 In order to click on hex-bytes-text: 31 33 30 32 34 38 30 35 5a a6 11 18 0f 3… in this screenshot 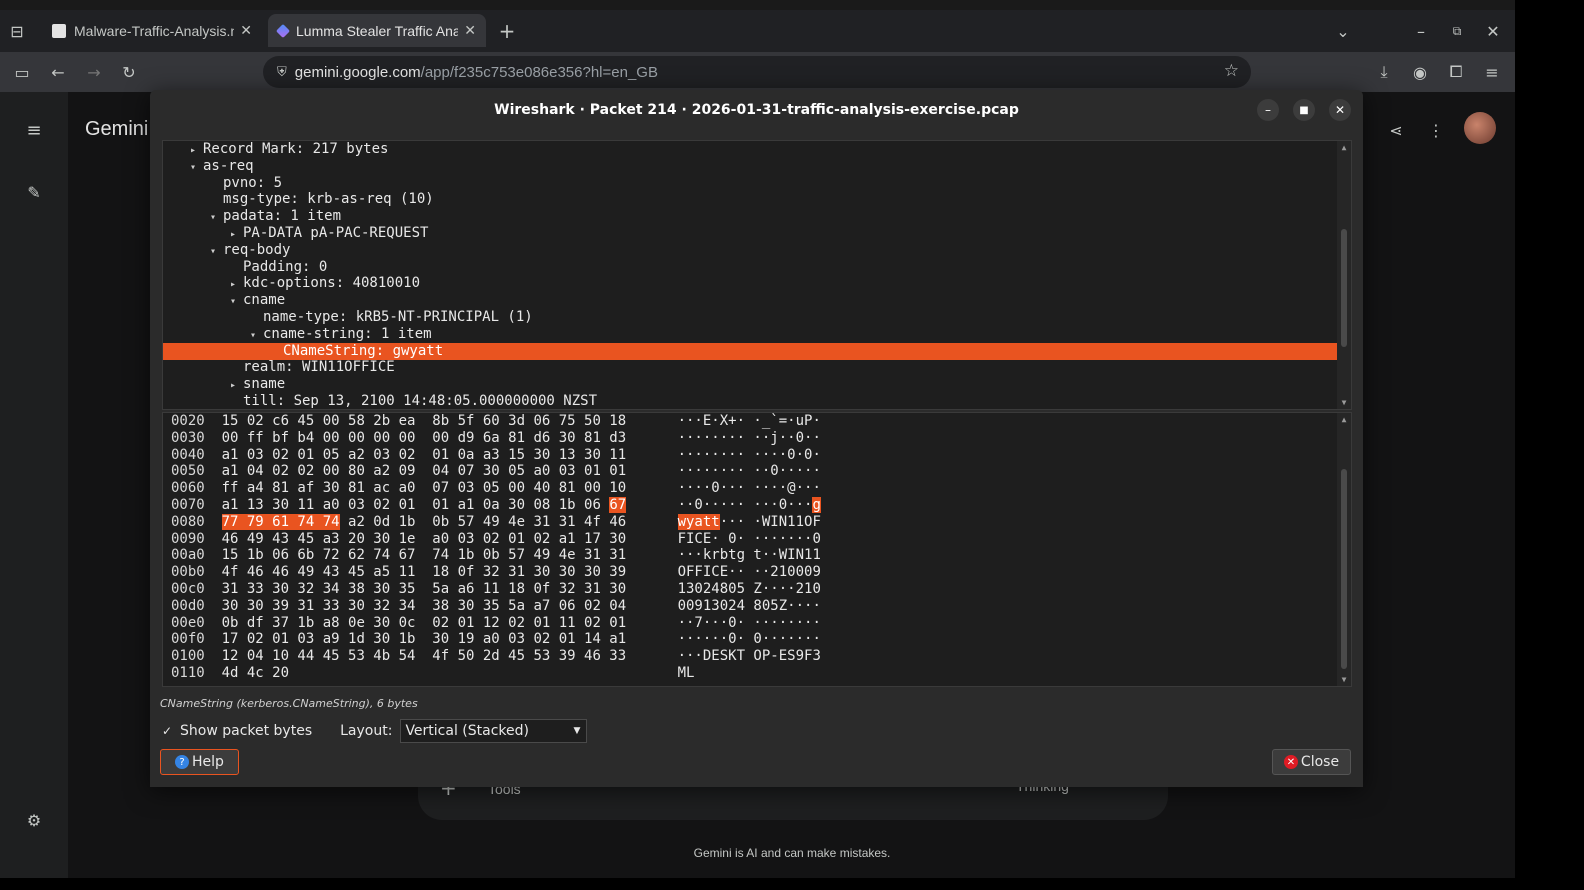, I will do `click(424, 589)`.